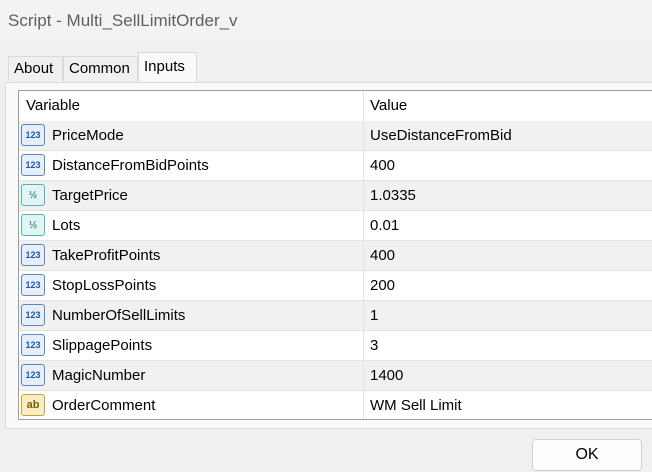 This screenshot has height=472, width=652. What do you see at coordinates (66, 225) in the screenshot?
I see `variable-name: Lots` at bounding box center [66, 225].